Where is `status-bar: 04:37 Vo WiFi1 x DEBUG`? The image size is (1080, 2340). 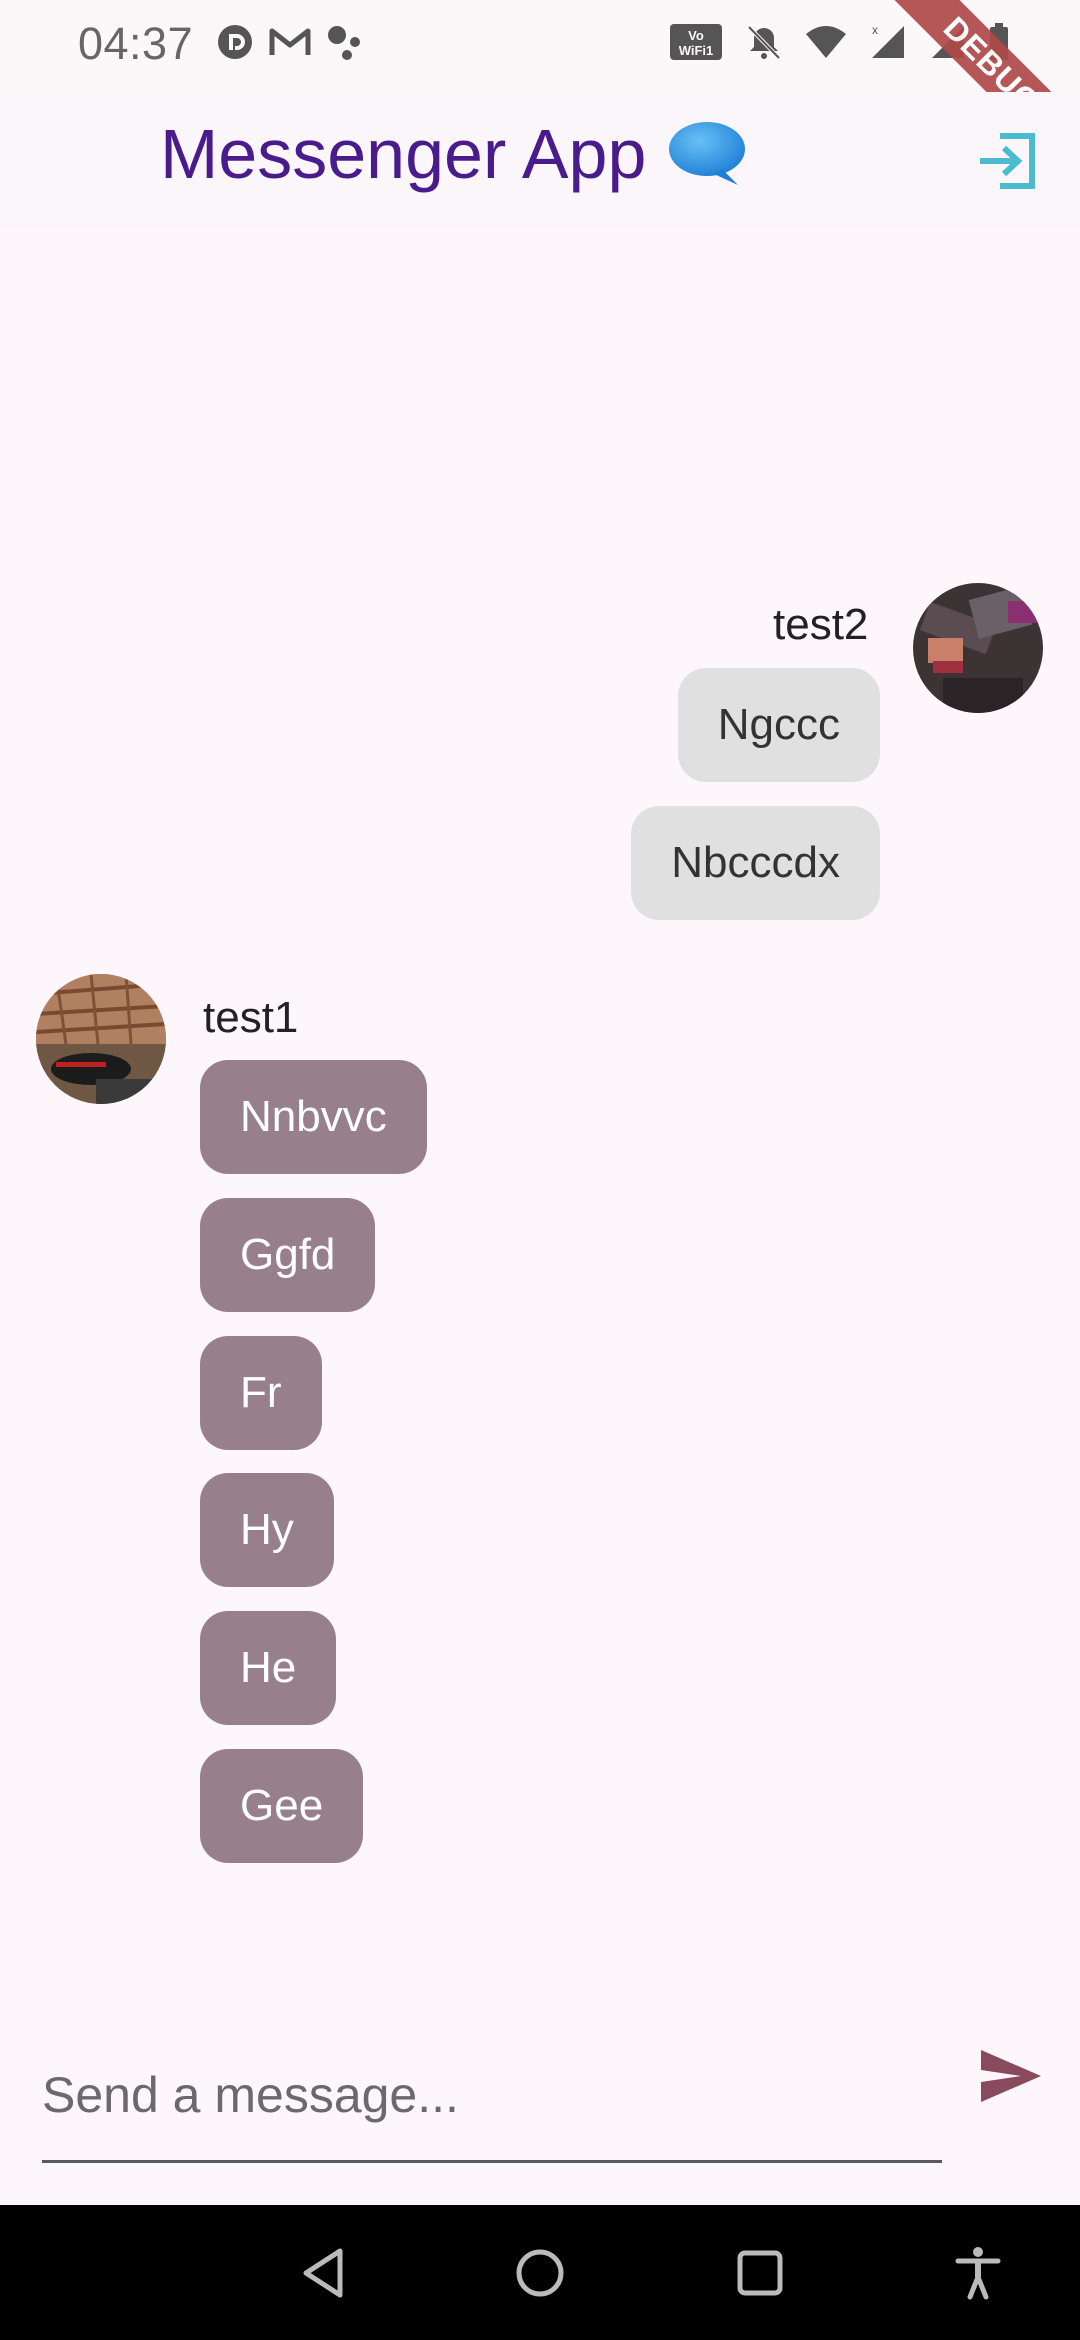
status-bar: 04:37 Vo WiFi1 x DEBUG is located at coordinates (540, 94).